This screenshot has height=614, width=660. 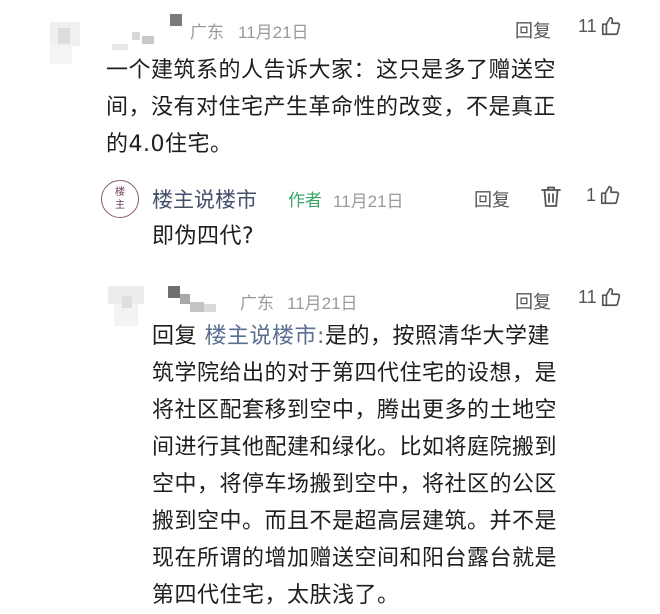 I want to click on comment-line: 现在所谓的增加赠送空间和阳台露台就是, so click(x=355, y=558).